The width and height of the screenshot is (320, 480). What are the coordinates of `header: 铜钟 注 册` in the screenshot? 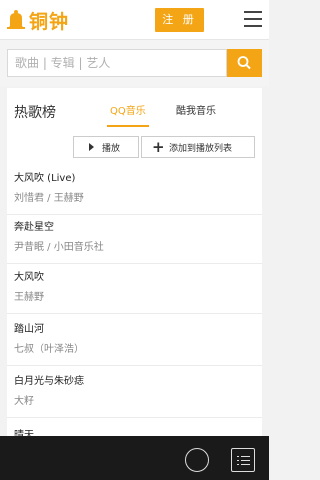 It's located at (134, 20).